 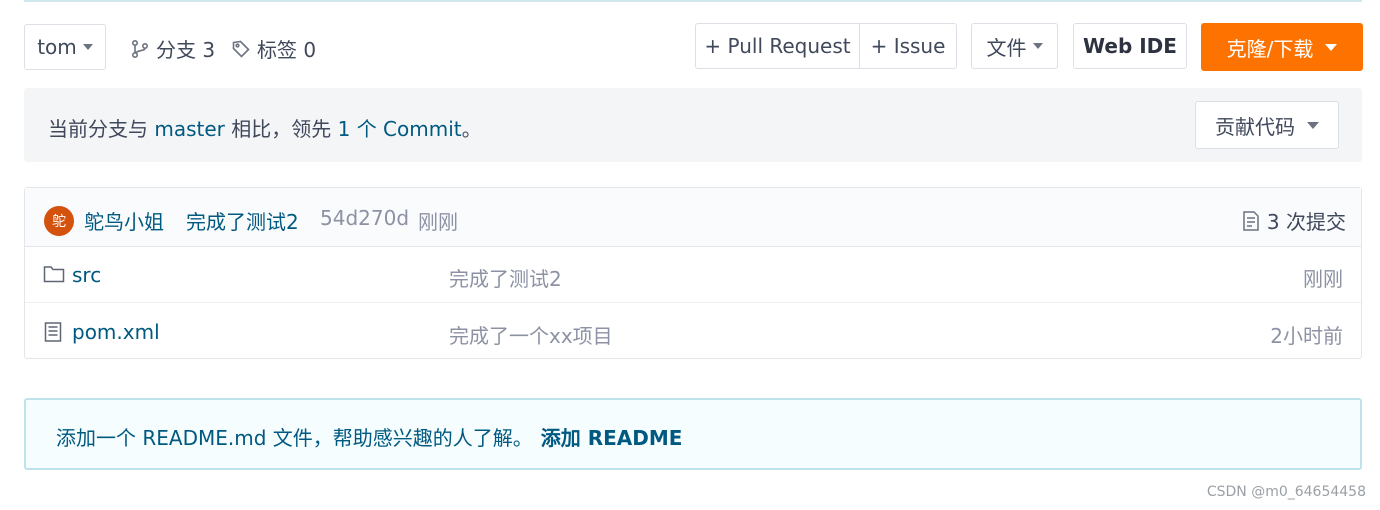 I want to click on compare-middle: 相比，领先, so click(x=281, y=129).